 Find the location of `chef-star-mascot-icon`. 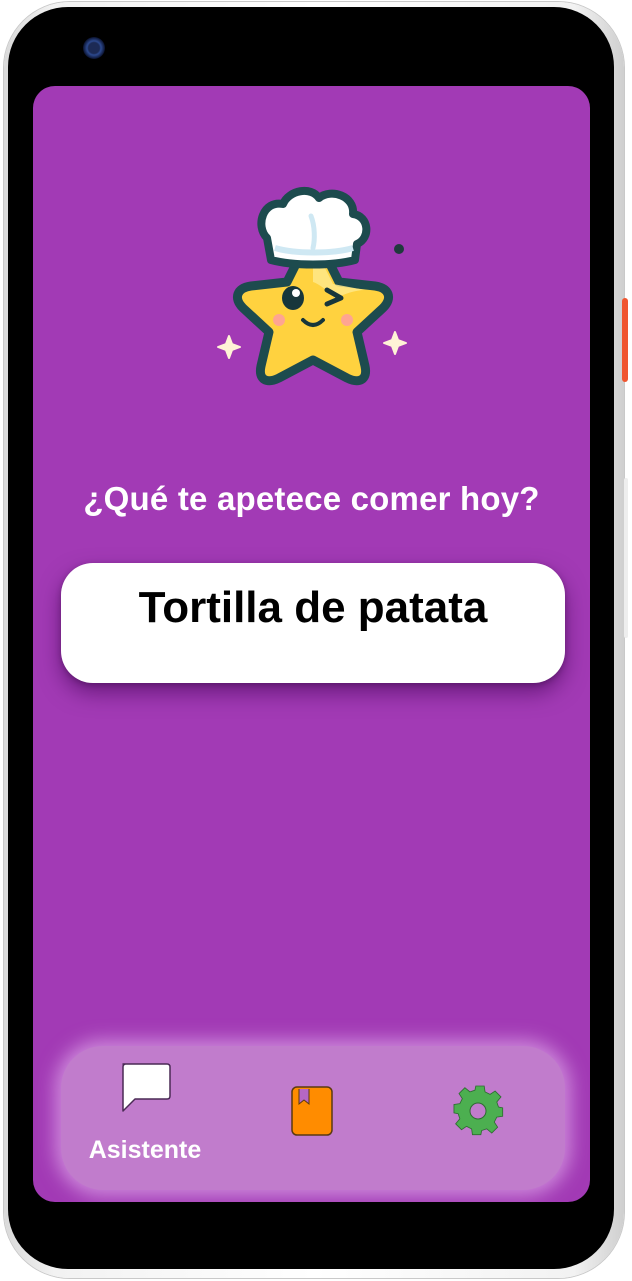

chef-star-mascot-icon is located at coordinates (312, 286).